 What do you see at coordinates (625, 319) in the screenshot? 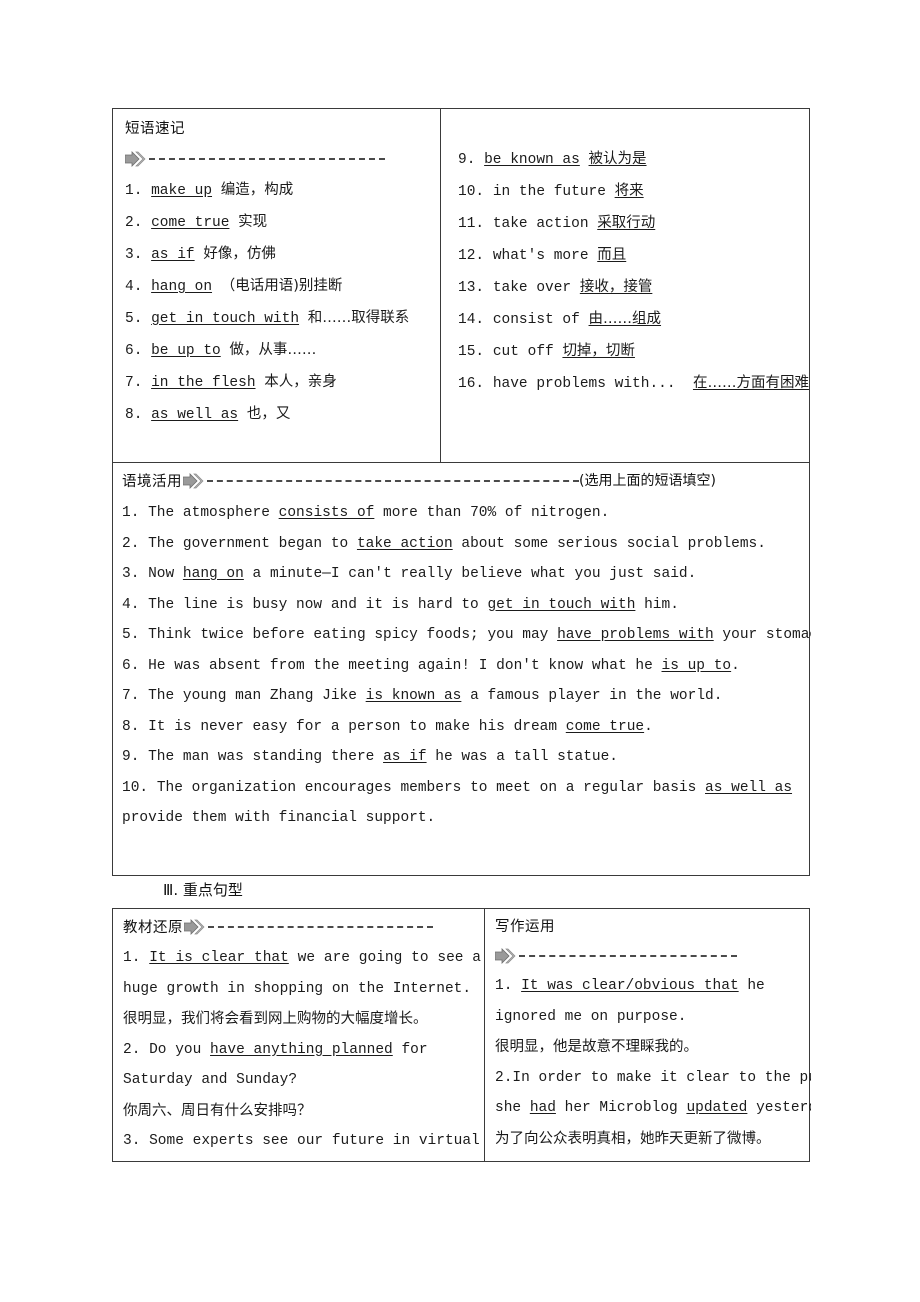
I see `item-meaning: 由……组成` at bounding box center [625, 319].